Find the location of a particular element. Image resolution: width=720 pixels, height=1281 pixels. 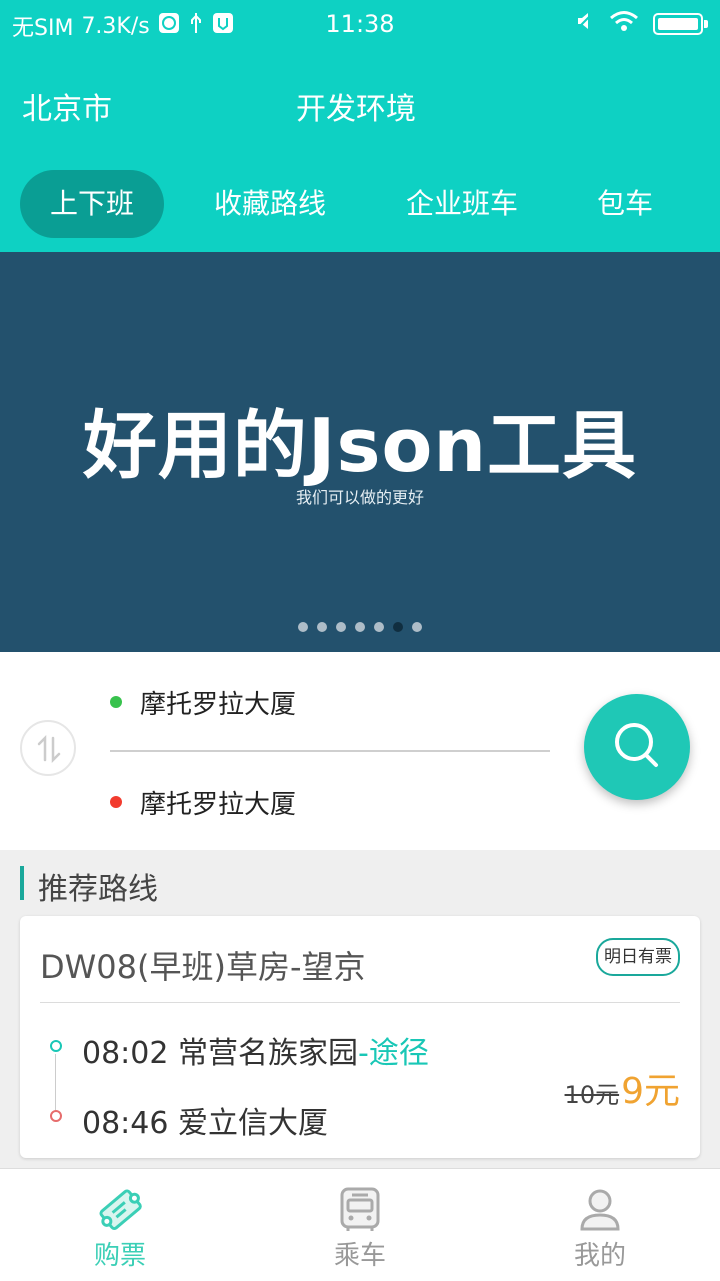

environment-label: 开发环境 is located at coordinates (356, 109).